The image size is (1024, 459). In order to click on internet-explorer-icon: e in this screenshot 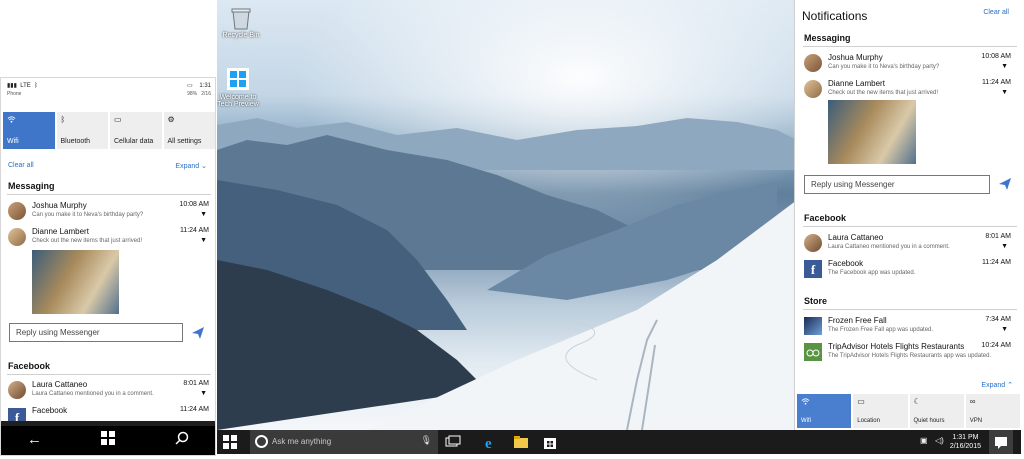, I will do `click(491, 443)`.